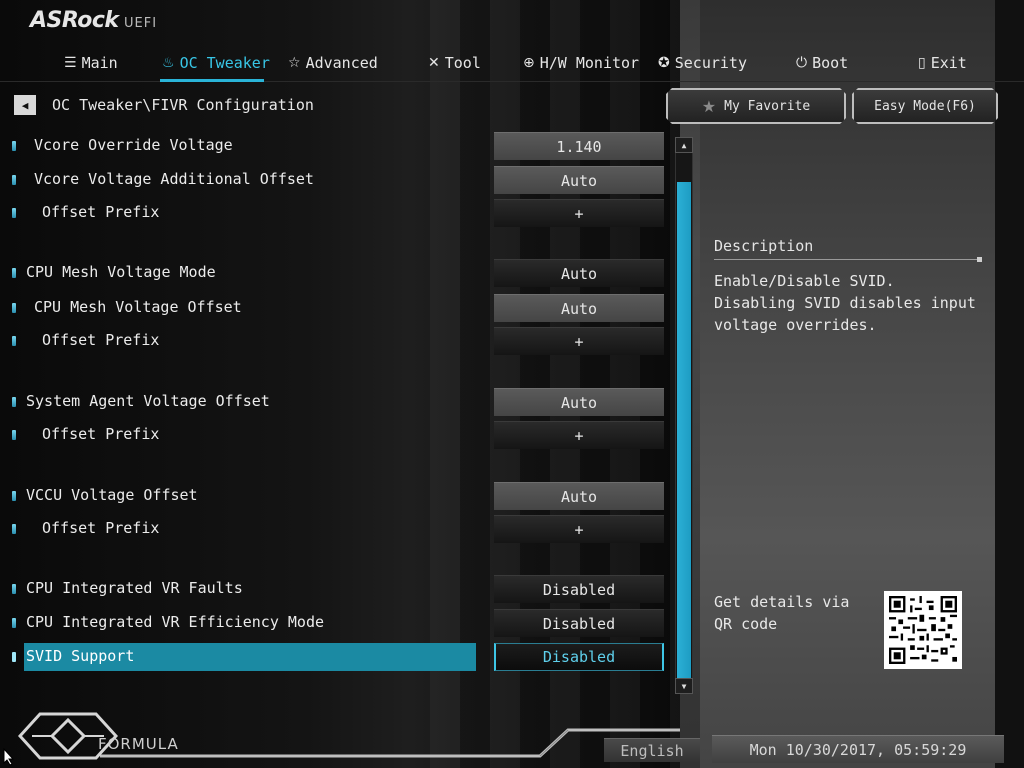 This screenshot has height=768, width=1024. What do you see at coordinates (340, 657) in the screenshot?
I see `setting-row-selected: SVID Support Disabled` at bounding box center [340, 657].